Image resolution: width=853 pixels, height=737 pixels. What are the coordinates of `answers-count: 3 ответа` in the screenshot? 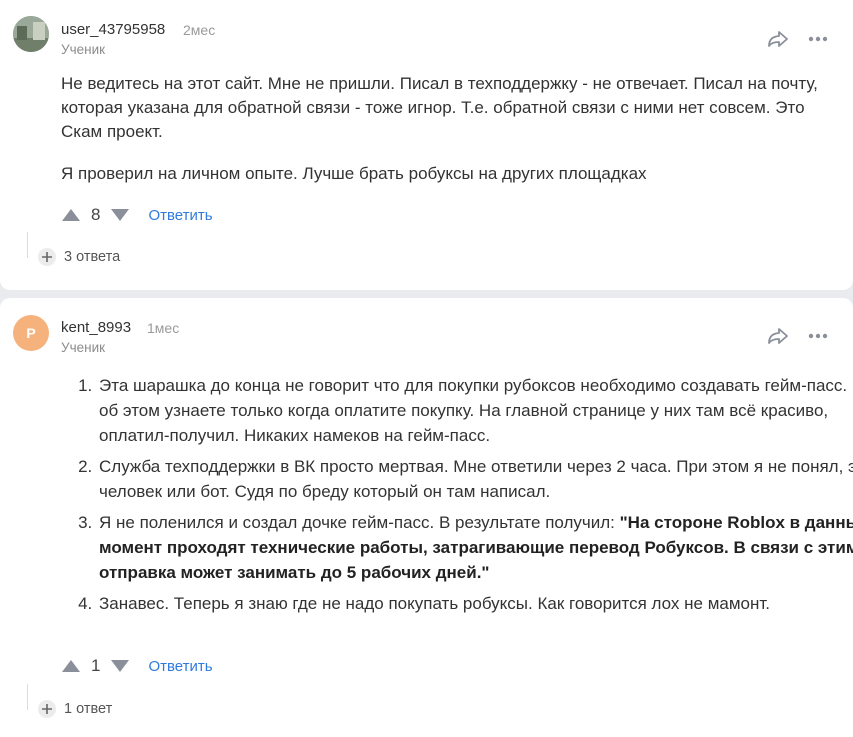 It's located at (92, 257).